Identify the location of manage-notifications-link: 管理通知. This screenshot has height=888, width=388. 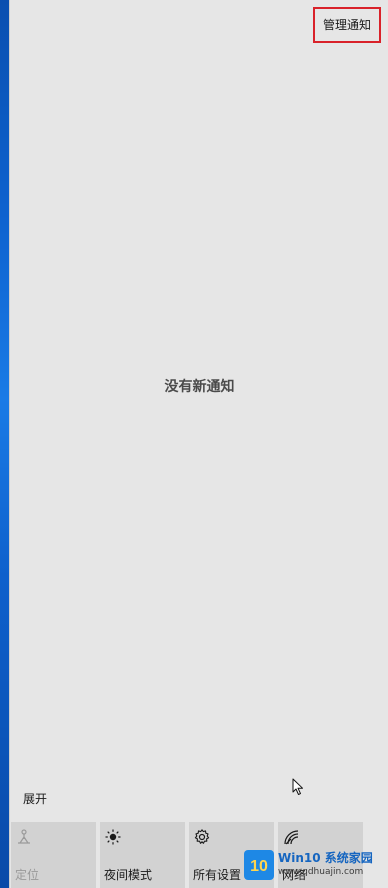
(347, 25).